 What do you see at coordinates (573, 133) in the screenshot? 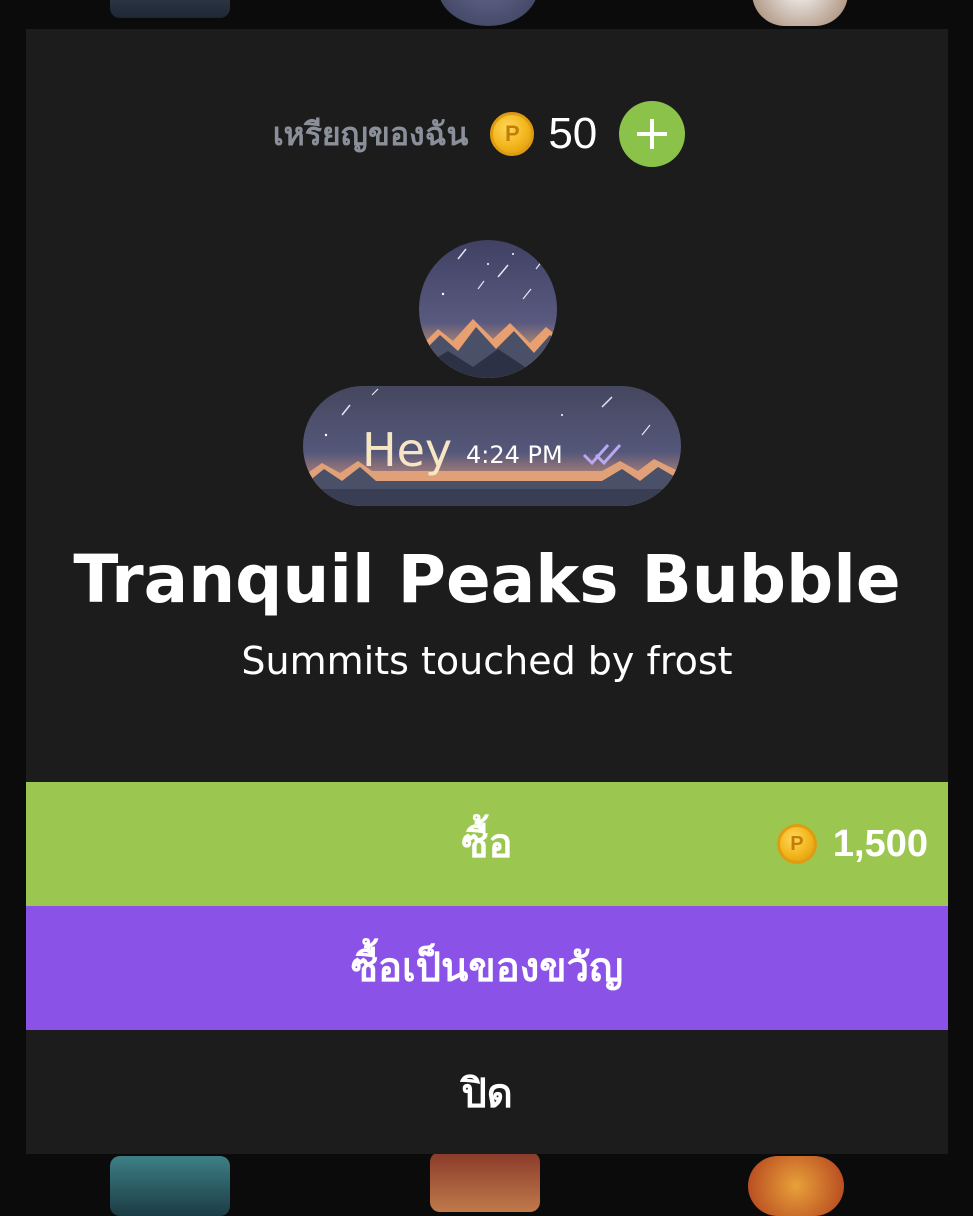
I see `wallet-balance: 50` at bounding box center [573, 133].